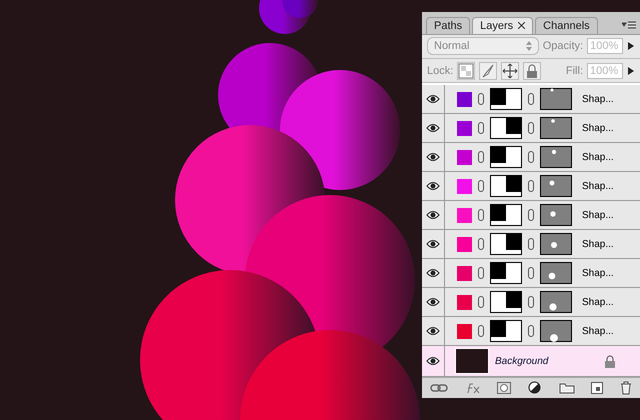  What do you see at coordinates (563, 46) in the screenshot?
I see `opacity-label: Opacity:` at bounding box center [563, 46].